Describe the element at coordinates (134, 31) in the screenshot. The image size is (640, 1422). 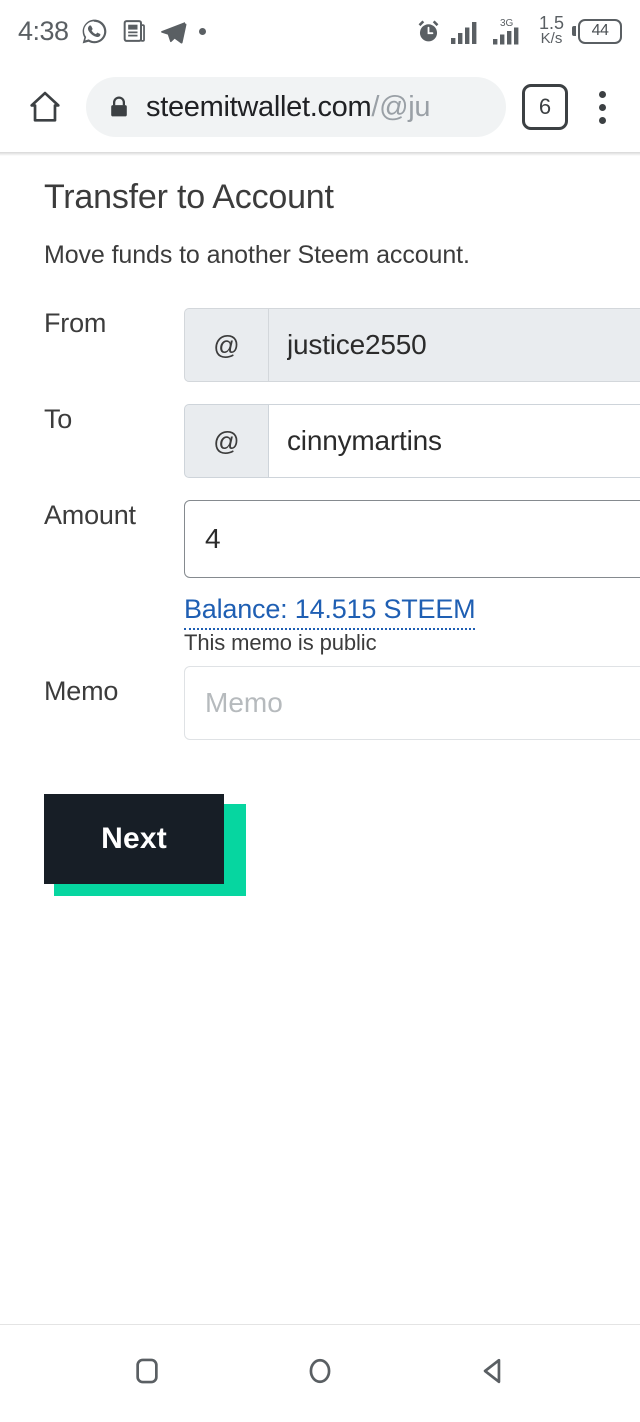
I see `news-icon` at that location.